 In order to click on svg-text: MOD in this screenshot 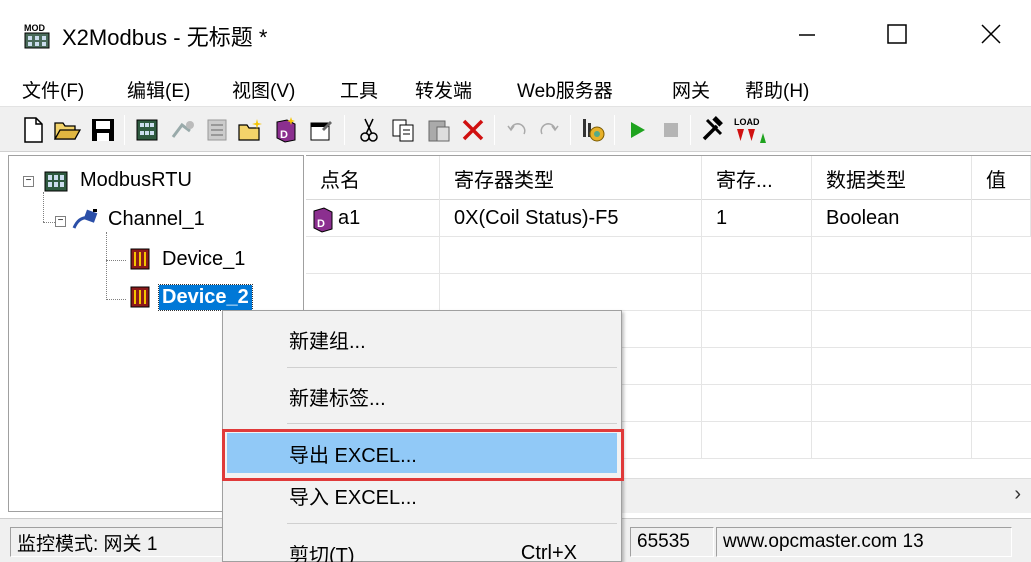, I will do `click(34, 28)`.